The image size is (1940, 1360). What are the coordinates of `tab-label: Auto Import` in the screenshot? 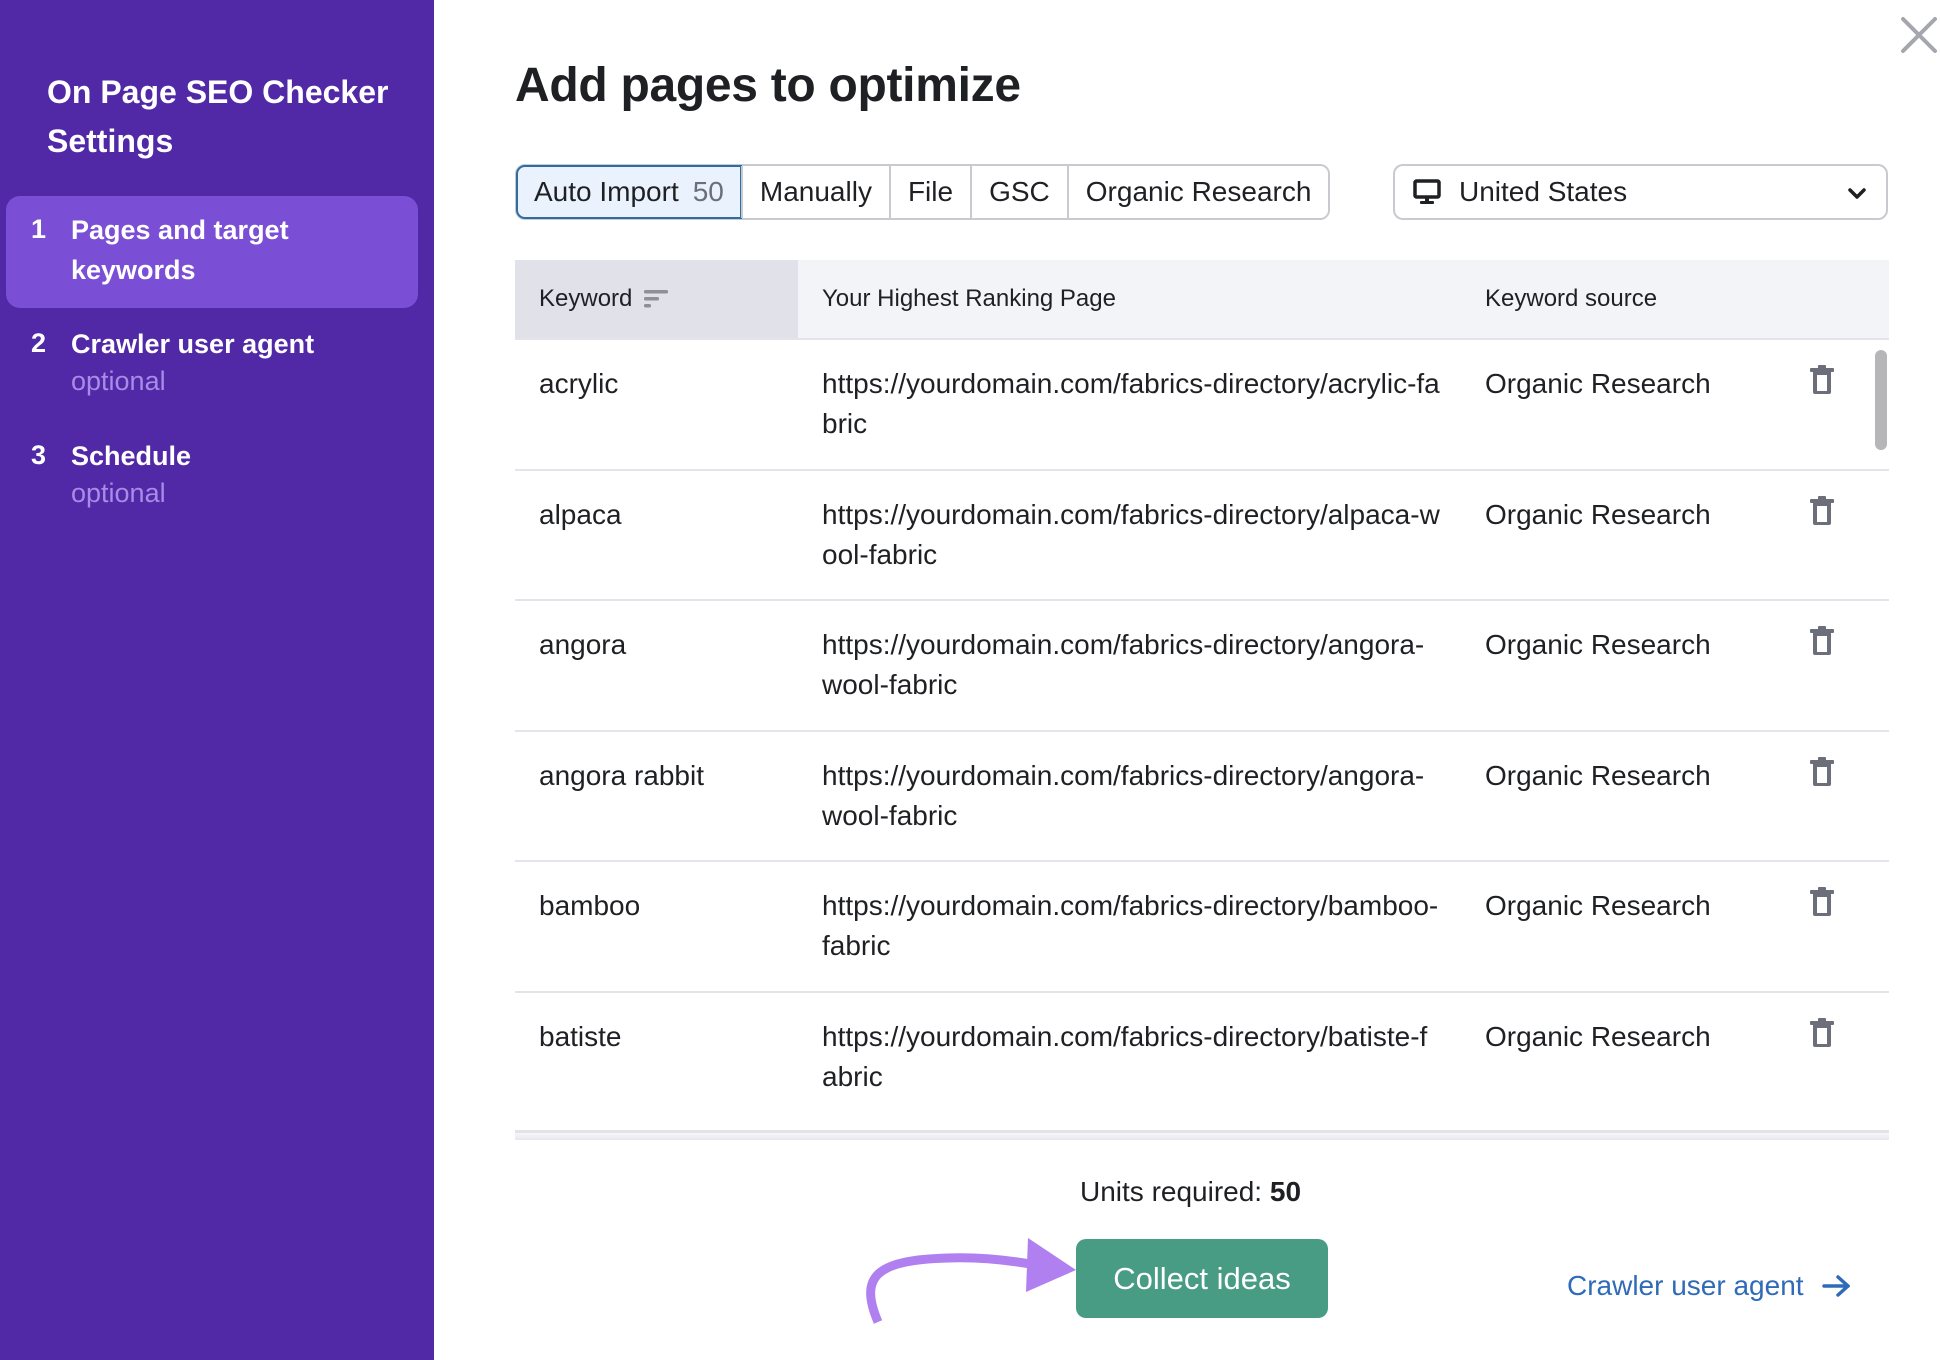 It's located at (606, 191).